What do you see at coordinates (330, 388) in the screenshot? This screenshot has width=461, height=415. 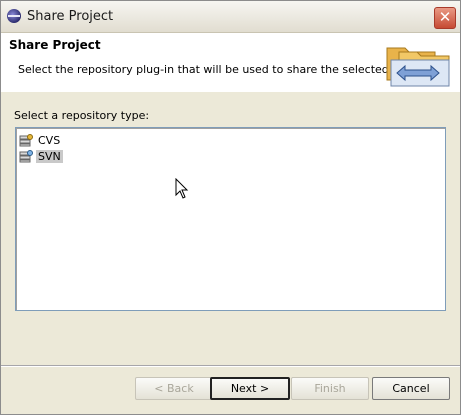 I see `finish-button: Finish` at bounding box center [330, 388].